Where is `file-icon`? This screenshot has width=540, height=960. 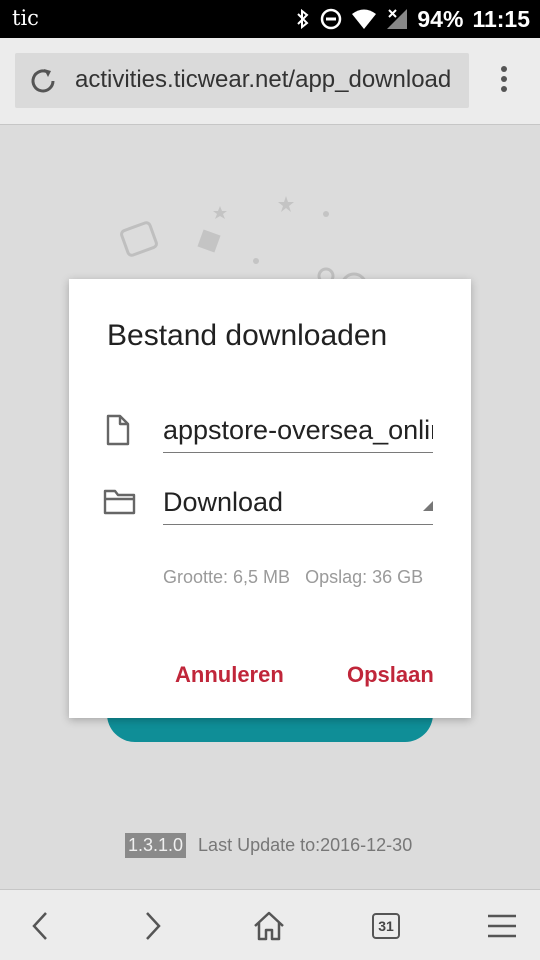 file-icon is located at coordinates (118, 430).